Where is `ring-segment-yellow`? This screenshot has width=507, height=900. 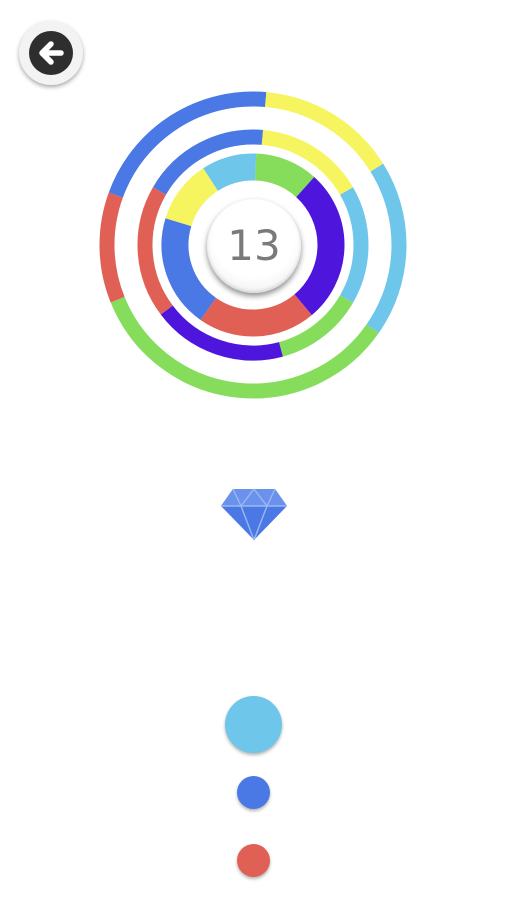 ring-segment-yellow is located at coordinates (192, 197).